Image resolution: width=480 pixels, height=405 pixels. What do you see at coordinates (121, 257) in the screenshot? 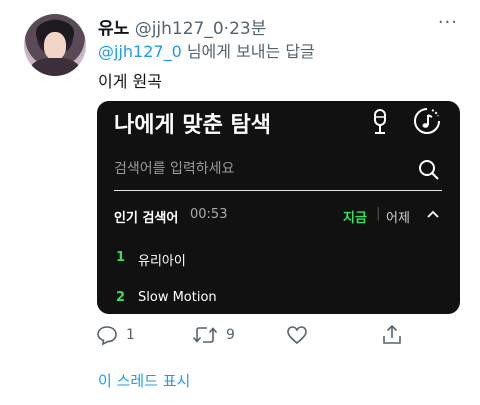
I see `trending-rank: 1` at bounding box center [121, 257].